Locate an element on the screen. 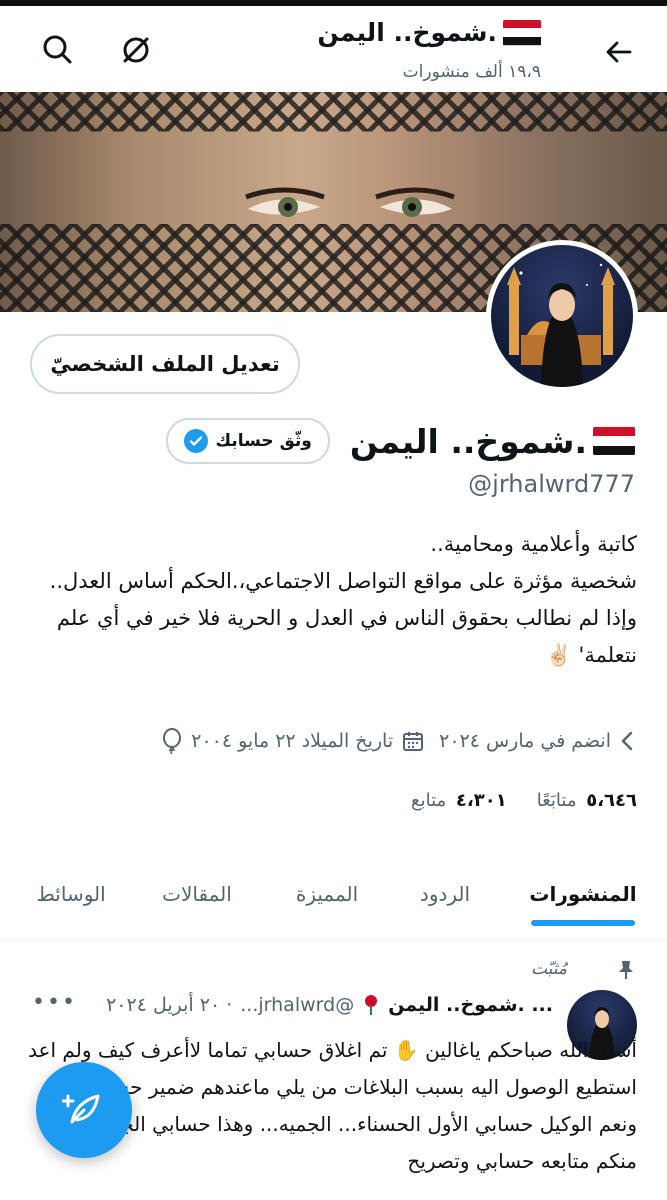 This screenshot has height=1200, width=667. profile-name-row: .شموخ.. اليمن وثّق حسابك is located at coordinates (400, 441).